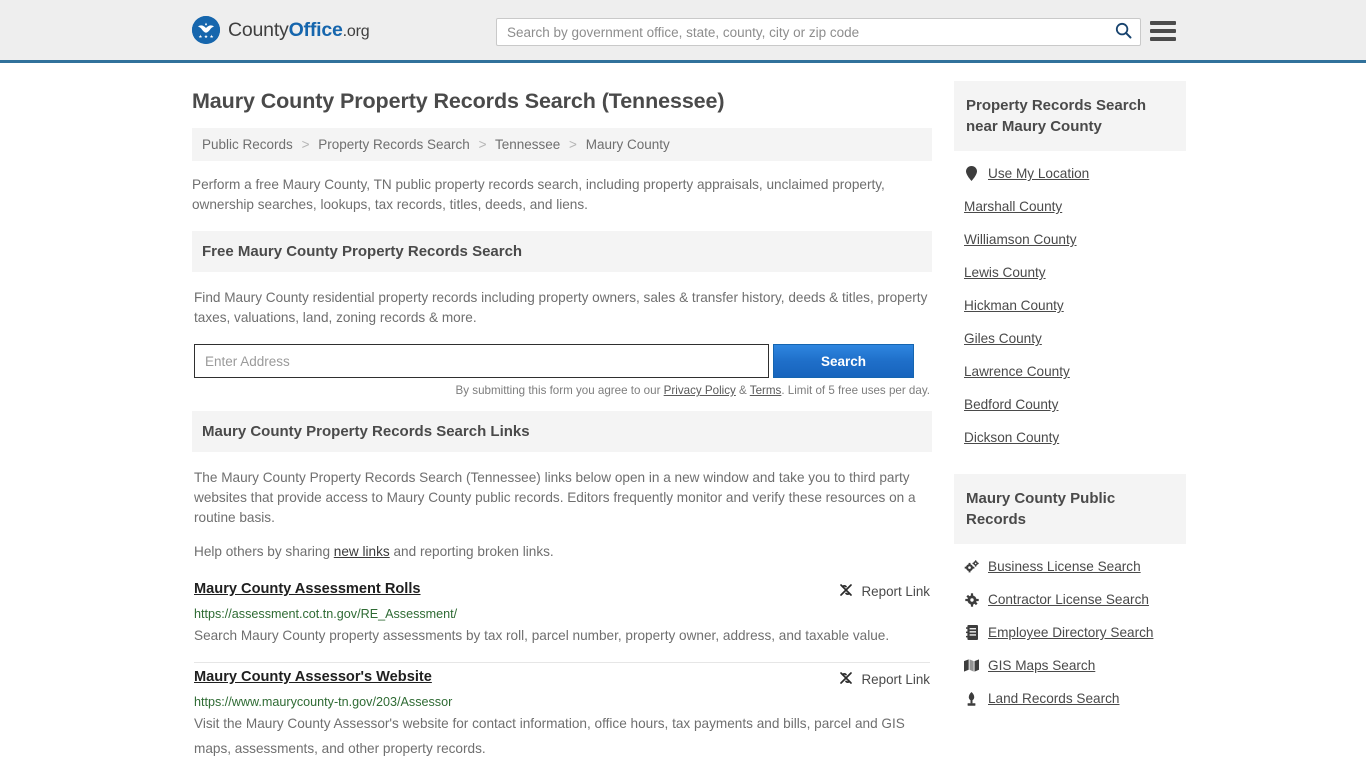 The height and width of the screenshot is (768, 1366). I want to click on sidebar-public-records-heading: Maury County Public Records, so click(1070, 509).